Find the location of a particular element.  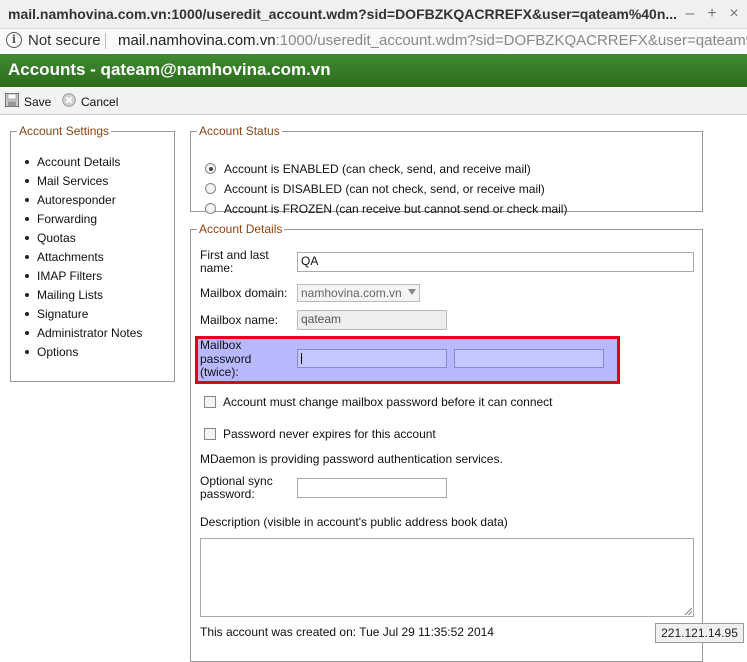

radio-frozen is located at coordinates (210, 208).